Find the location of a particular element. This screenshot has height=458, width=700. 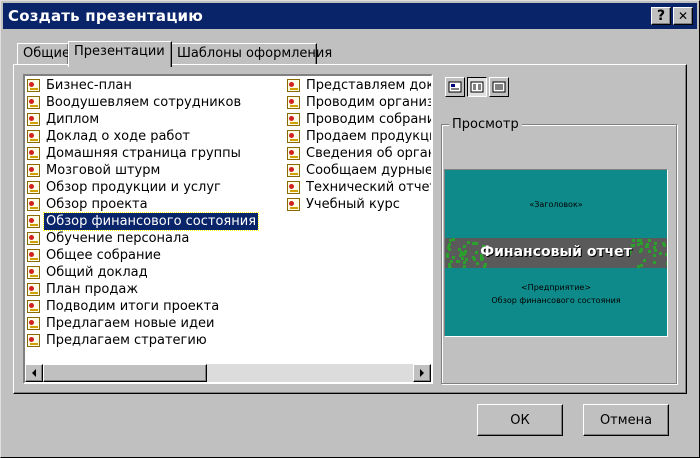

list-item: Обзор проекта is located at coordinates (142, 204).